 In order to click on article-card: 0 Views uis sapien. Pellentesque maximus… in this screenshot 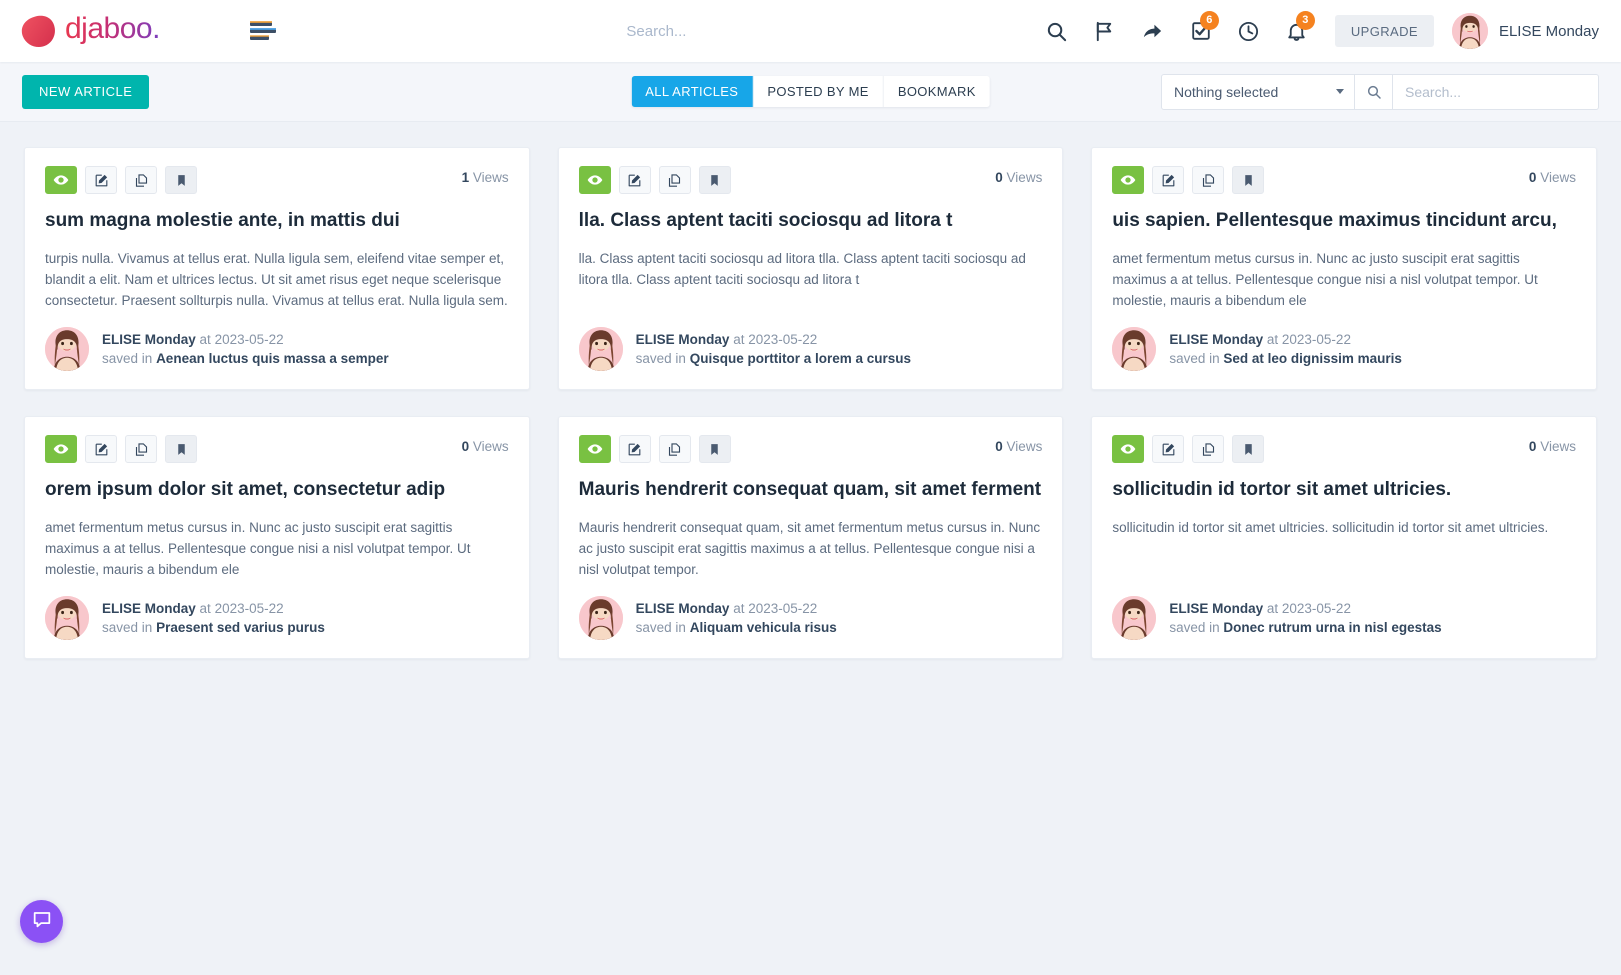, I will do `click(1344, 268)`.